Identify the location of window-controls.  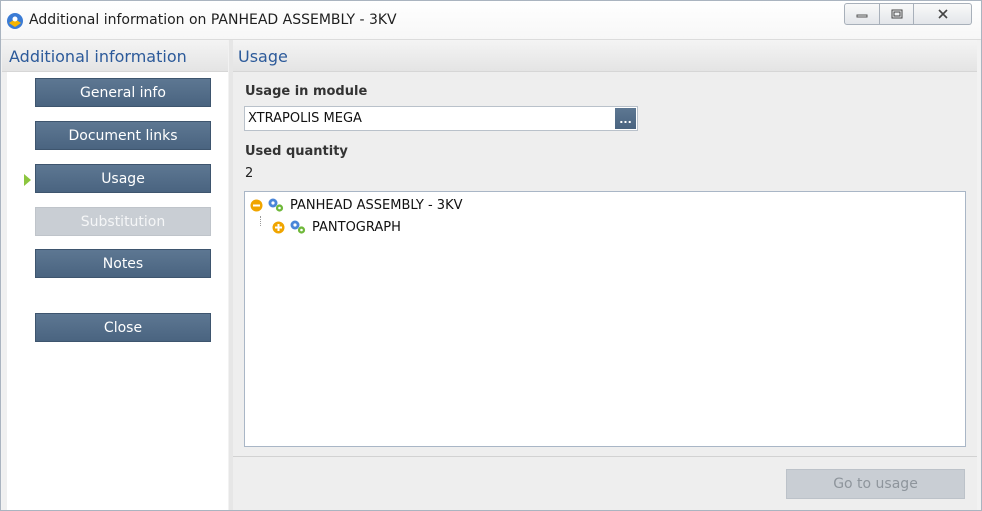
(908, 14).